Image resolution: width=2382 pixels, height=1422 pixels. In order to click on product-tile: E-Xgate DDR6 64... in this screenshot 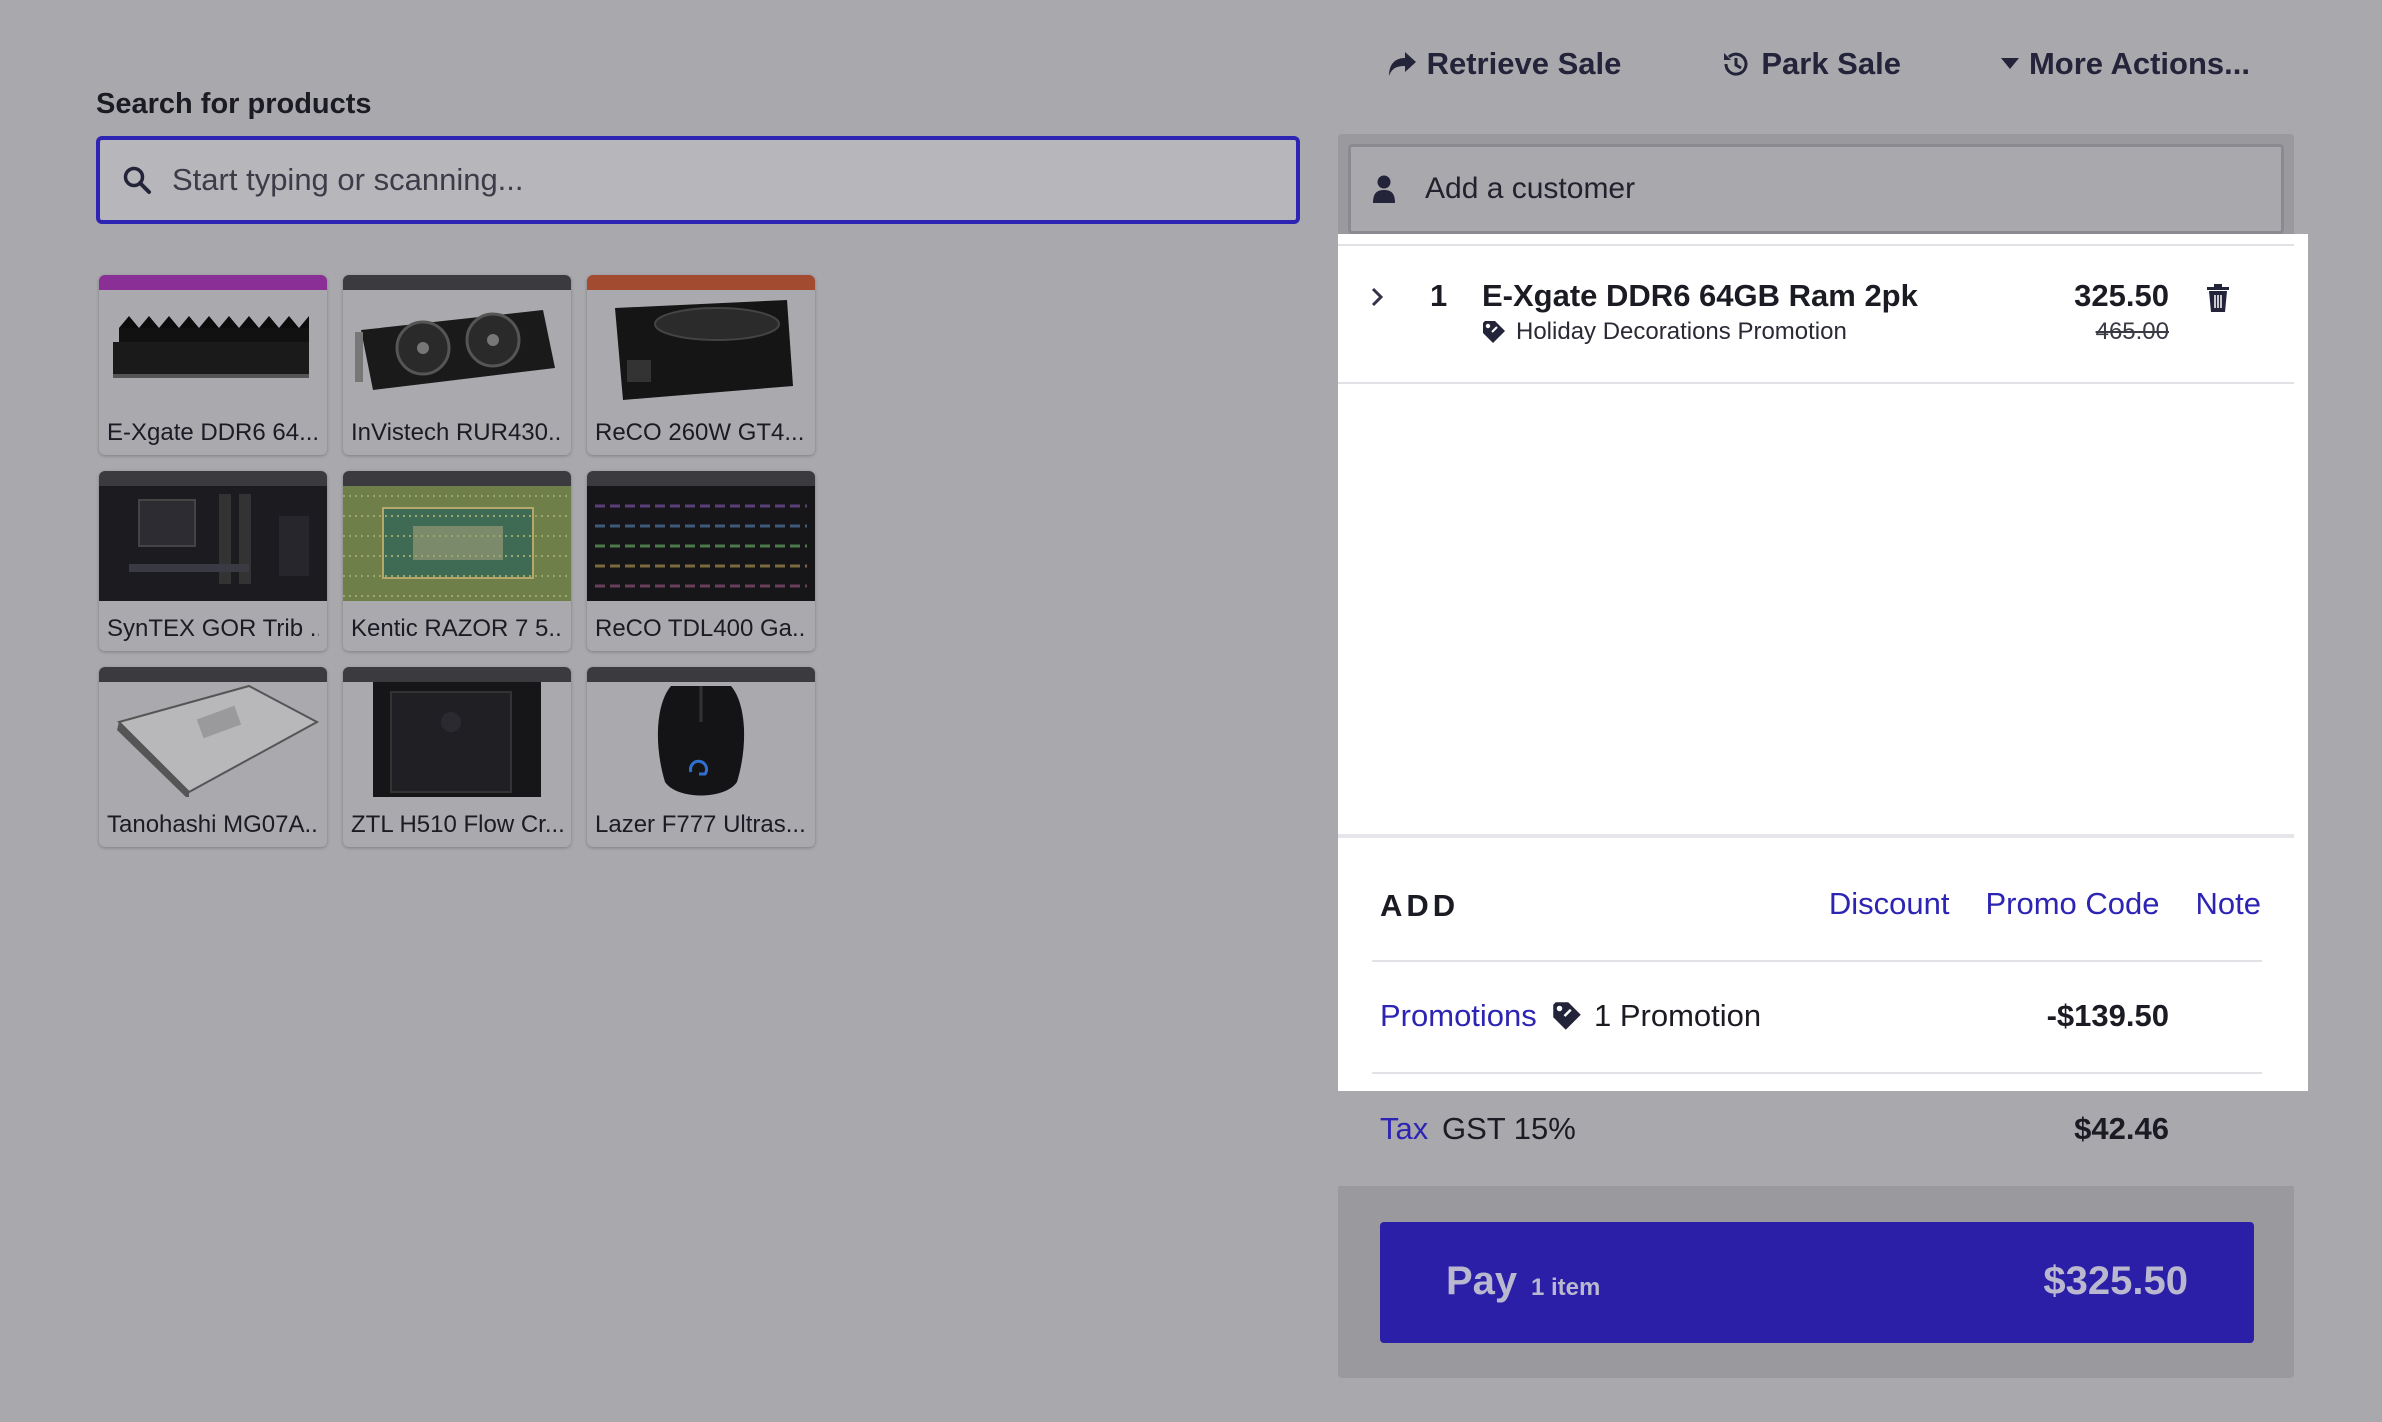, I will do `click(213, 365)`.